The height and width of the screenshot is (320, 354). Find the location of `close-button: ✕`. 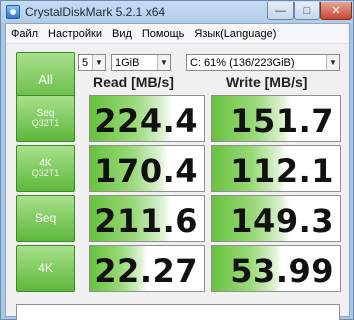

close-button: ✕ is located at coordinates (336, 11).